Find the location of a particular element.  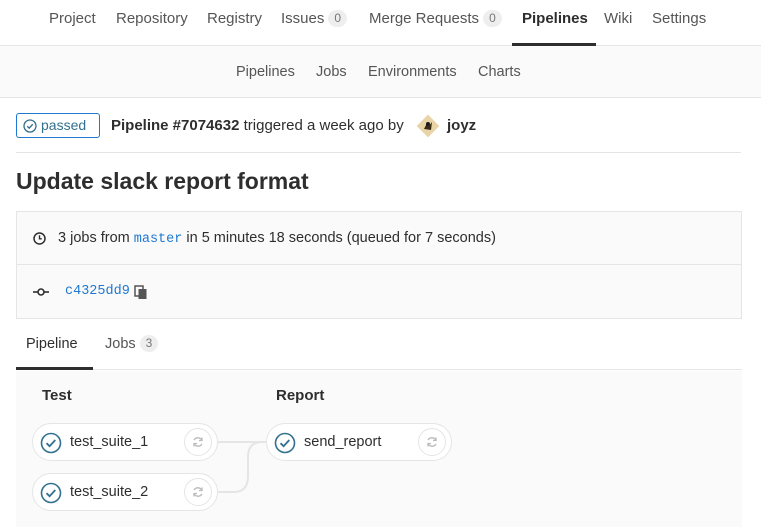

job-name: test_suite_2 is located at coordinates (109, 492).